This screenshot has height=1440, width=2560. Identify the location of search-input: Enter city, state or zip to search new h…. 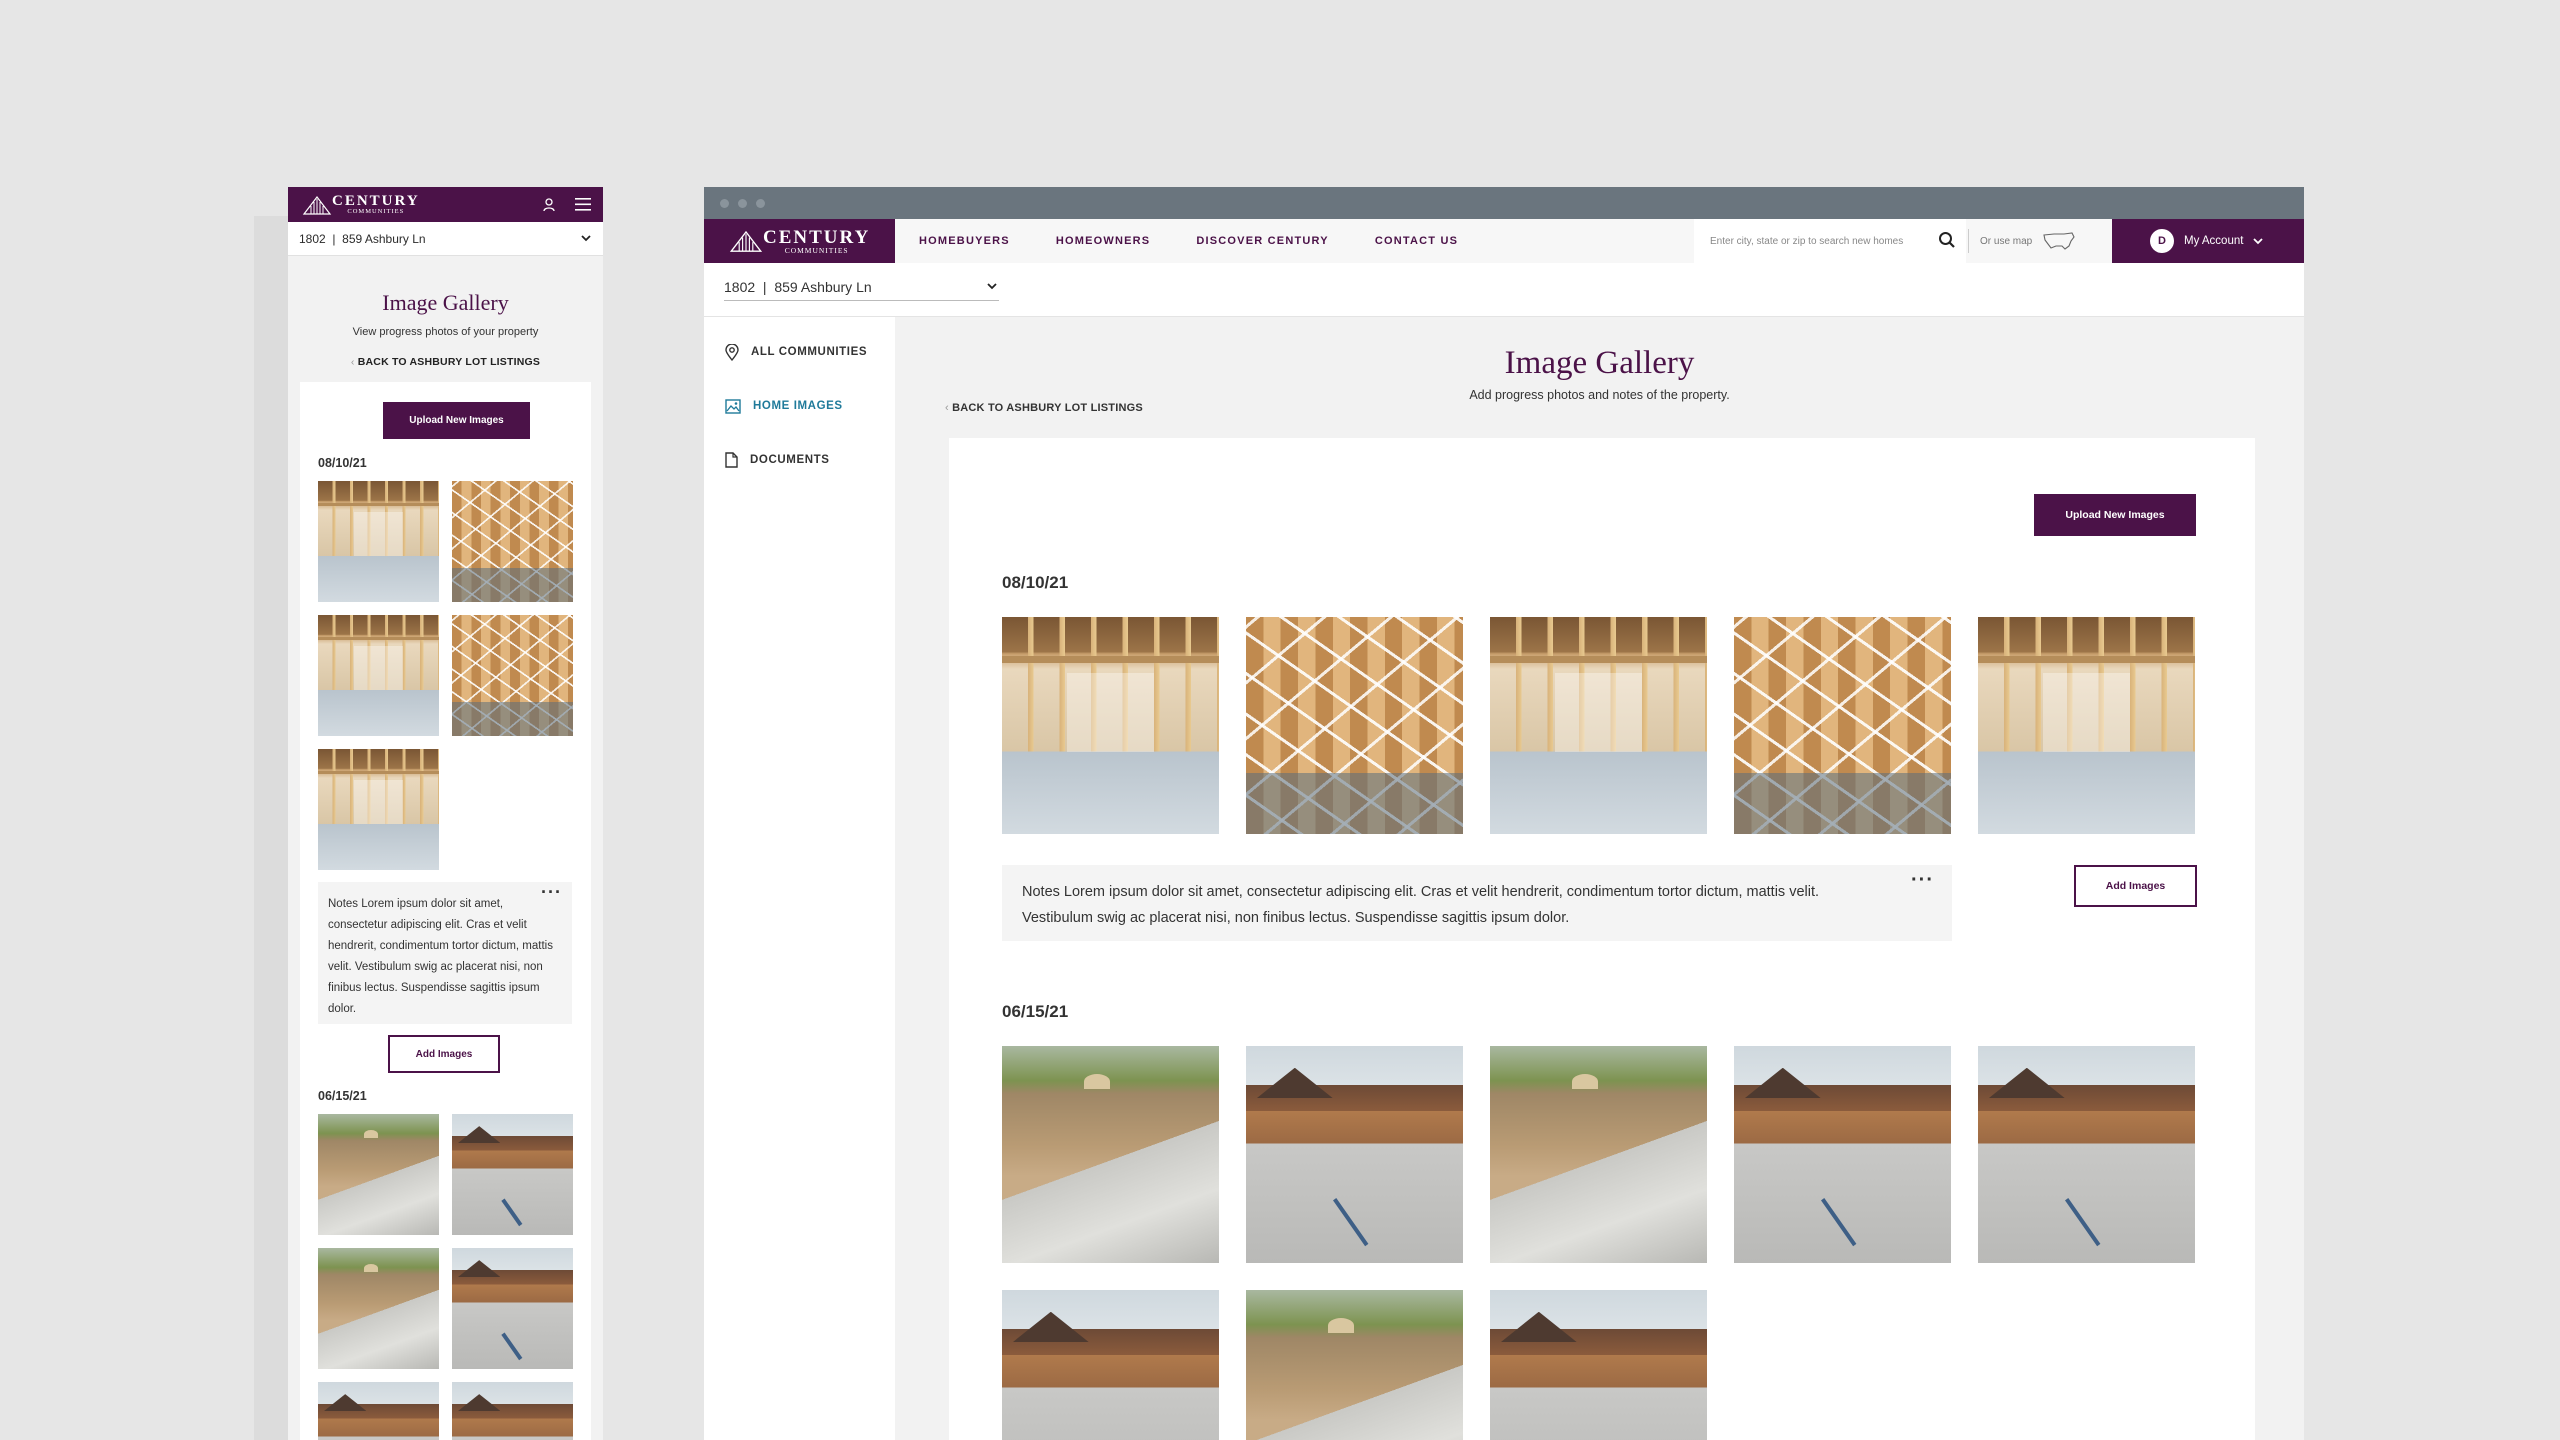
(1830, 241).